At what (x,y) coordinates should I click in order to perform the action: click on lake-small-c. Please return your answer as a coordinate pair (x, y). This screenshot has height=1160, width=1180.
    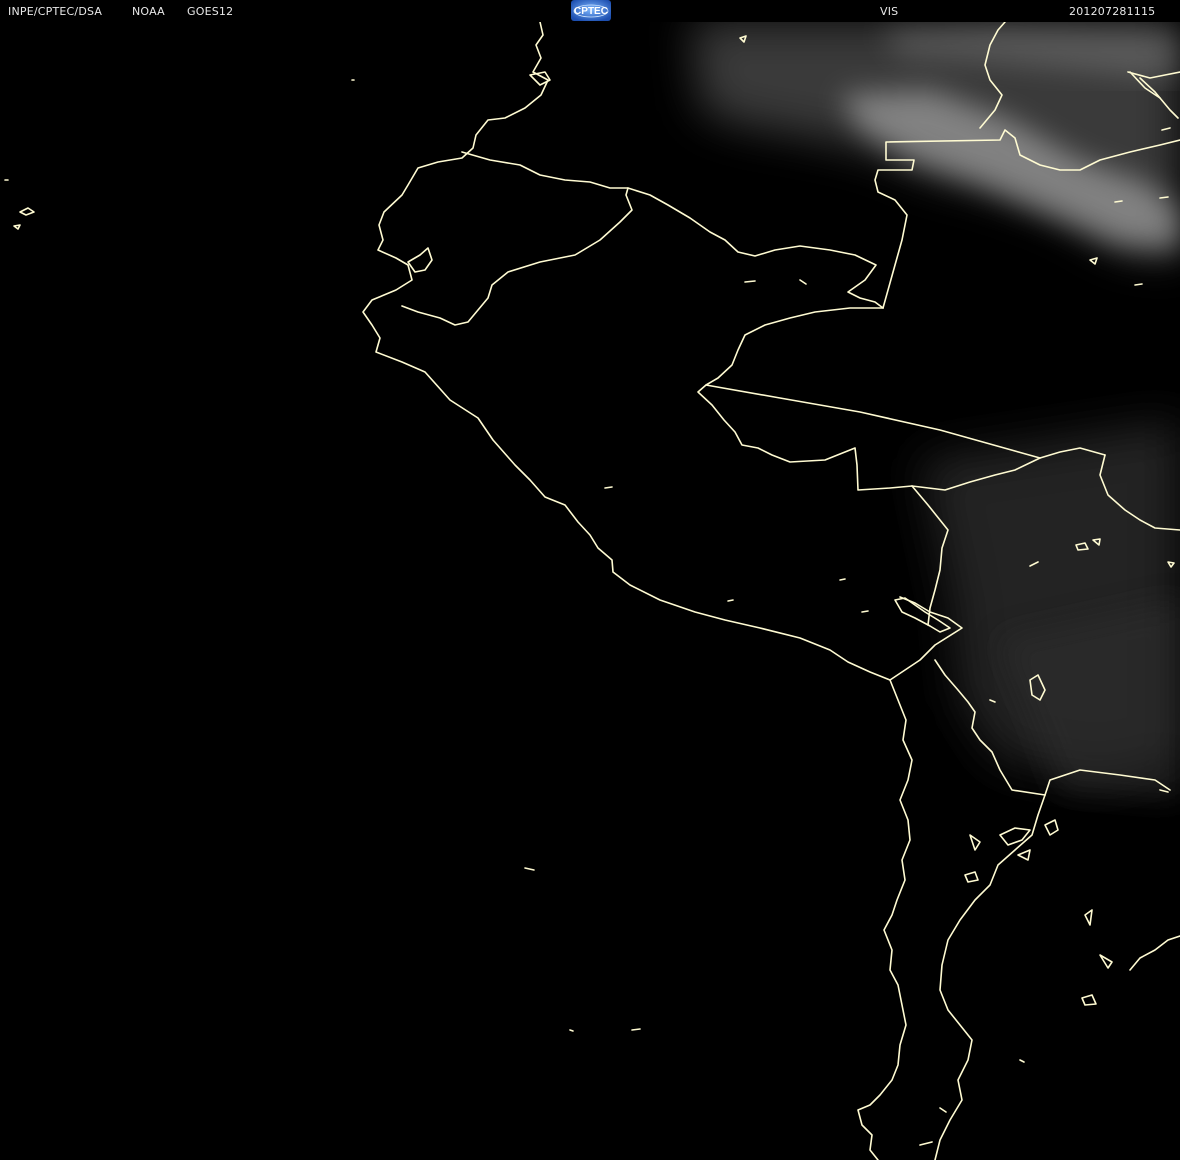
    Looking at the image, I should click on (730, 600).